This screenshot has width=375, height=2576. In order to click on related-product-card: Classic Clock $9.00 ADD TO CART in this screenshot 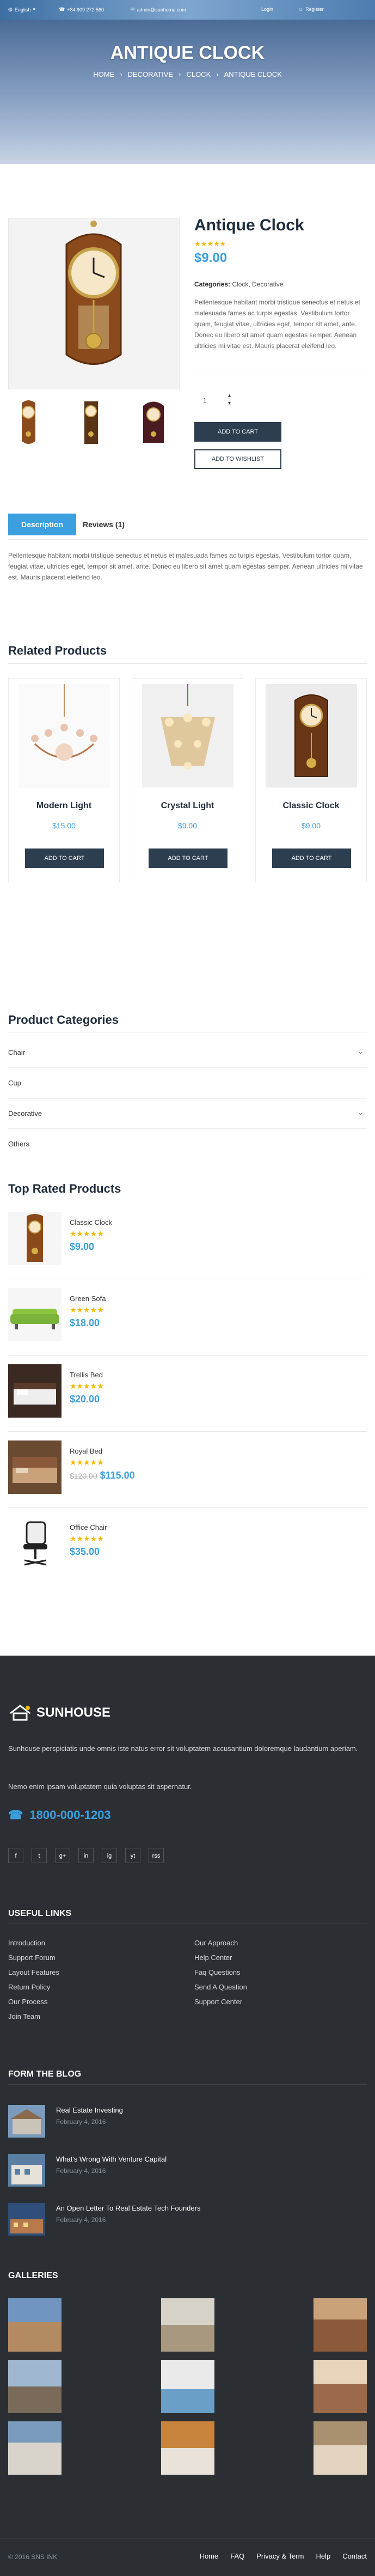, I will do `click(311, 780)`.